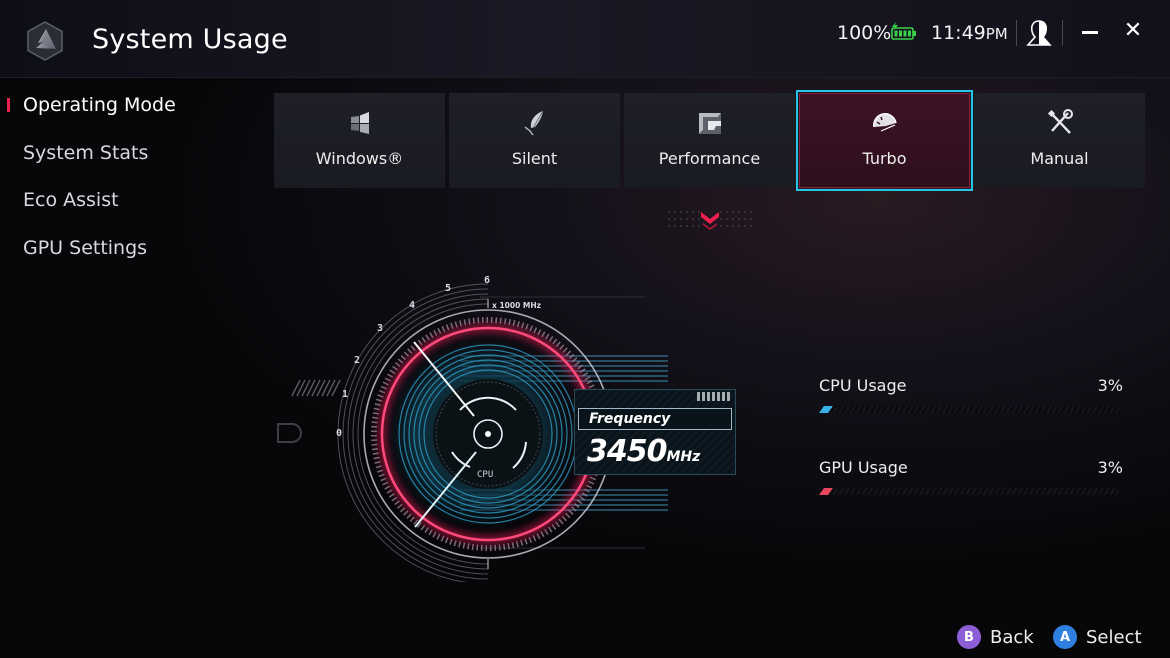 The width and height of the screenshot is (1170, 658). Describe the element at coordinates (487, 280) in the screenshot. I see `gauge-tick-label: 6` at that location.